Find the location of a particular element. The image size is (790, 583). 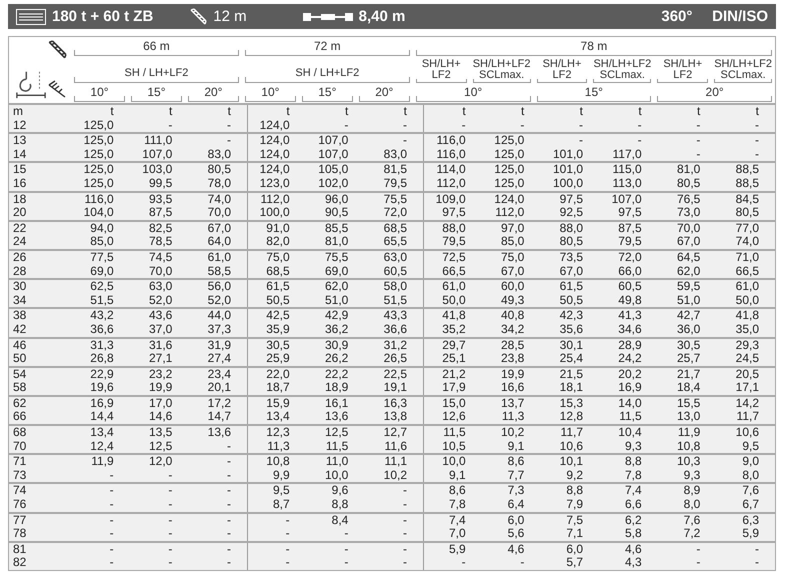

table-cell-text: 35,6 is located at coordinates (571, 329).